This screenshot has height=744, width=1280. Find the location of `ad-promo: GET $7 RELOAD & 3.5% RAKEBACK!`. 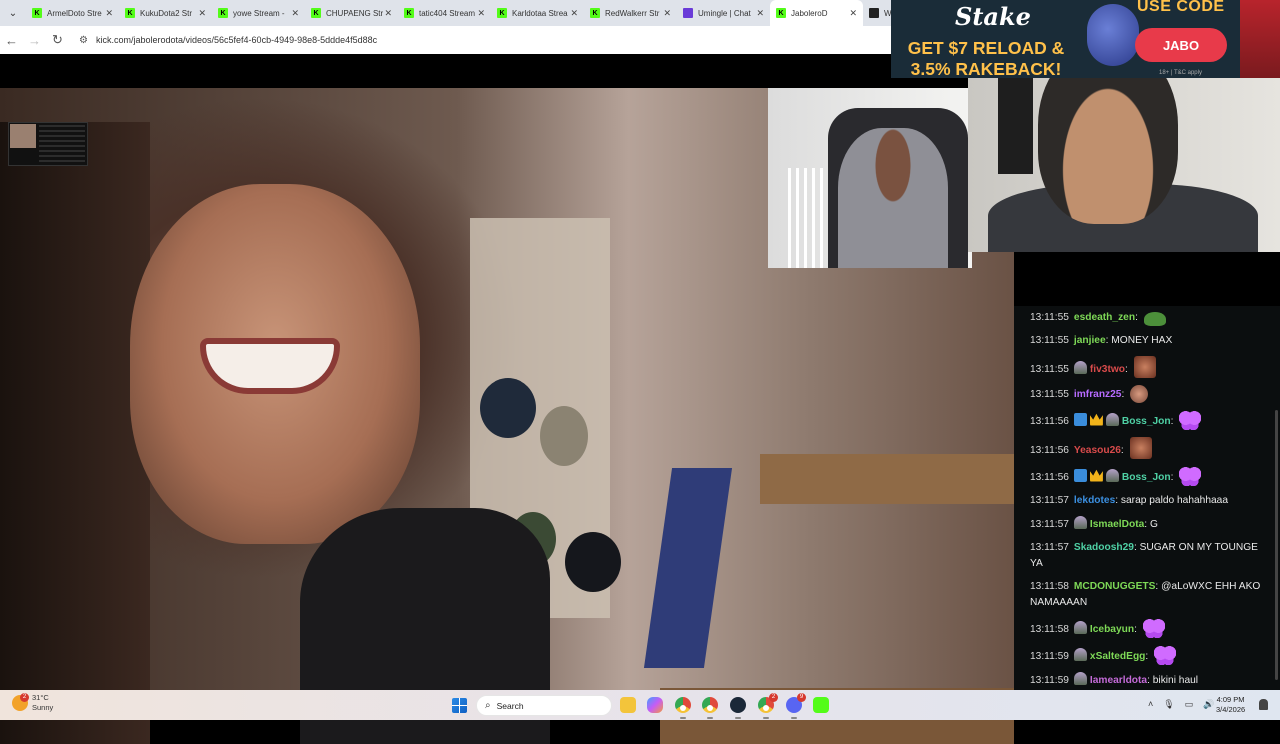

ad-promo: GET $7 RELOAD & 3.5% RAKEBACK! is located at coordinates (986, 58).